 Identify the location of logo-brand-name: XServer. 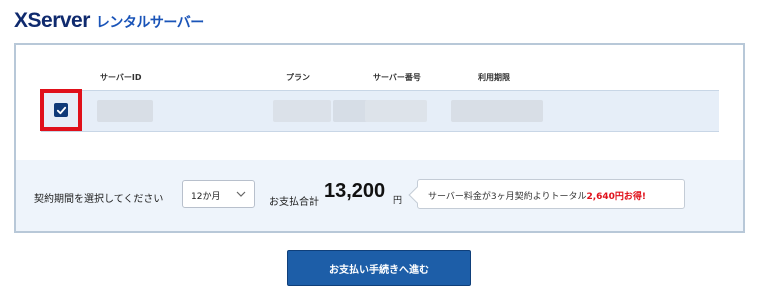
(52, 20).